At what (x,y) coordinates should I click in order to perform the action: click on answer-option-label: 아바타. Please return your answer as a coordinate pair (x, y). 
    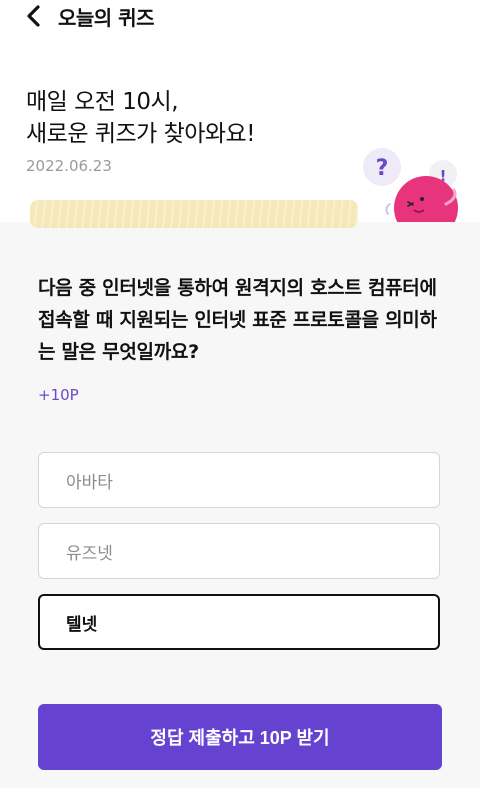
    Looking at the image, I should click on (89, 482).